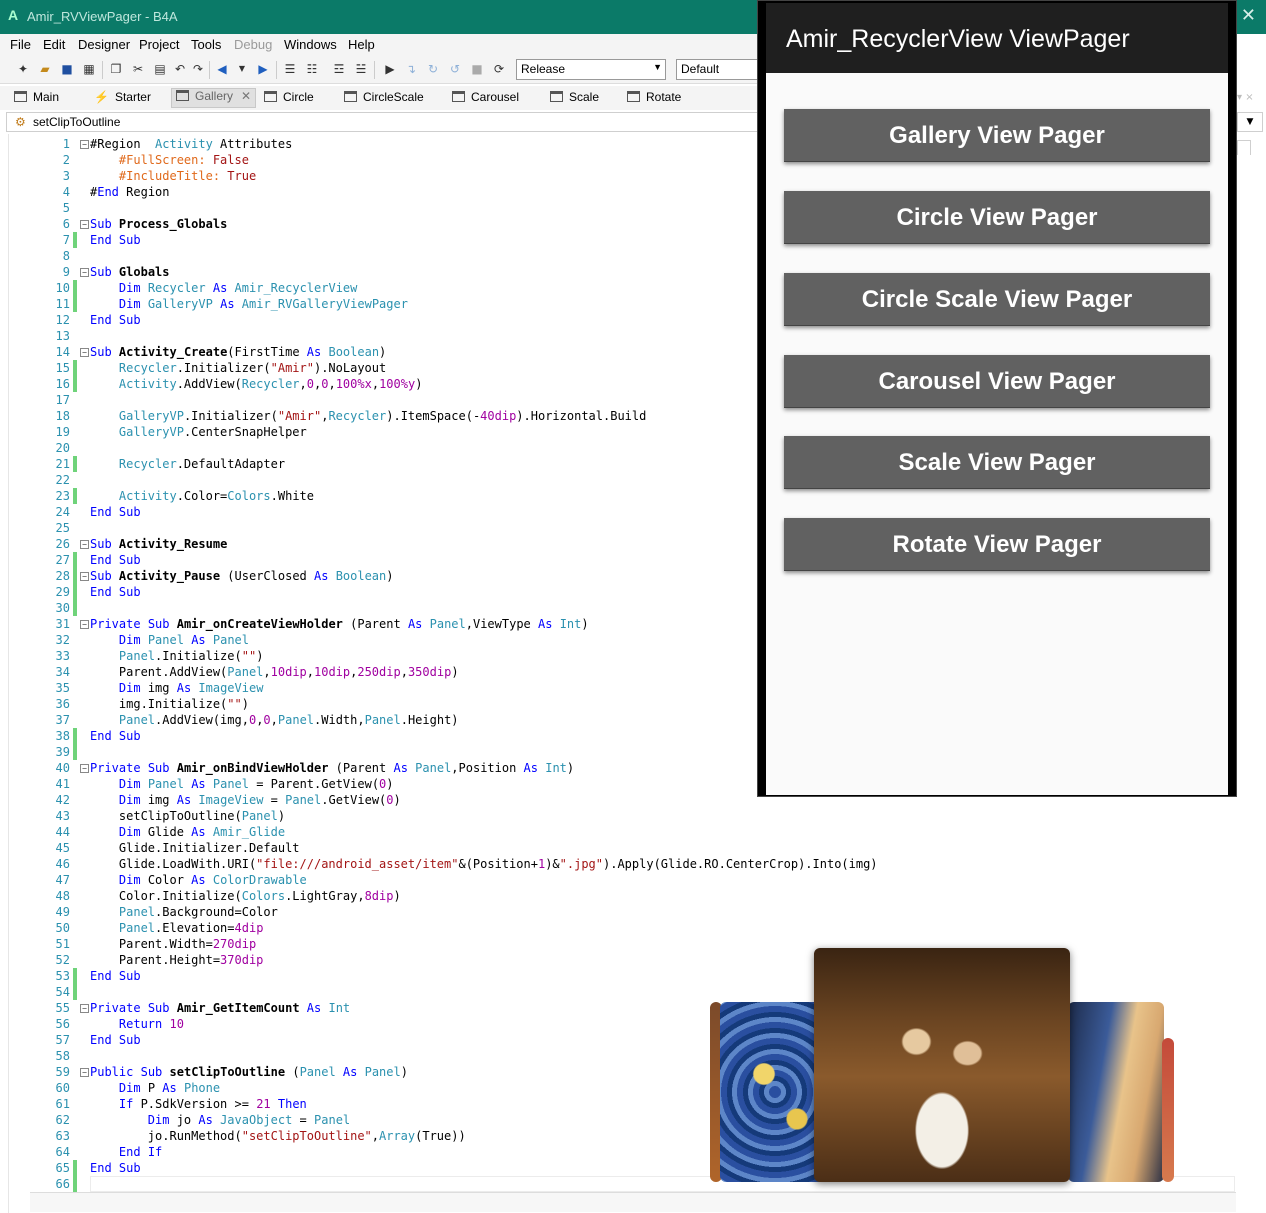 The height and width of the screenshot is (1213, 1266). I want to click on uncomment-icon: ☱, so click(361, 69).